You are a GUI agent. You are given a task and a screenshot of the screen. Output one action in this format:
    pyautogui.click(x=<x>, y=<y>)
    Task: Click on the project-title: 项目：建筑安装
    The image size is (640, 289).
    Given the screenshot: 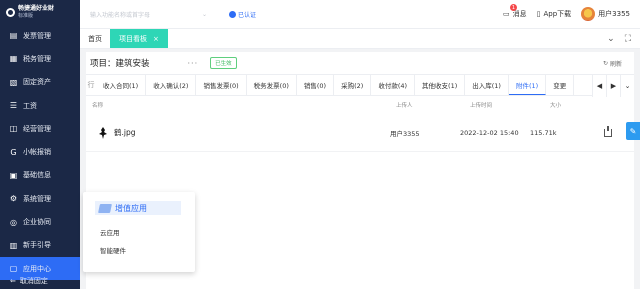 What is the action you would take?
    pyautogui.click(x=120, y=64)
    